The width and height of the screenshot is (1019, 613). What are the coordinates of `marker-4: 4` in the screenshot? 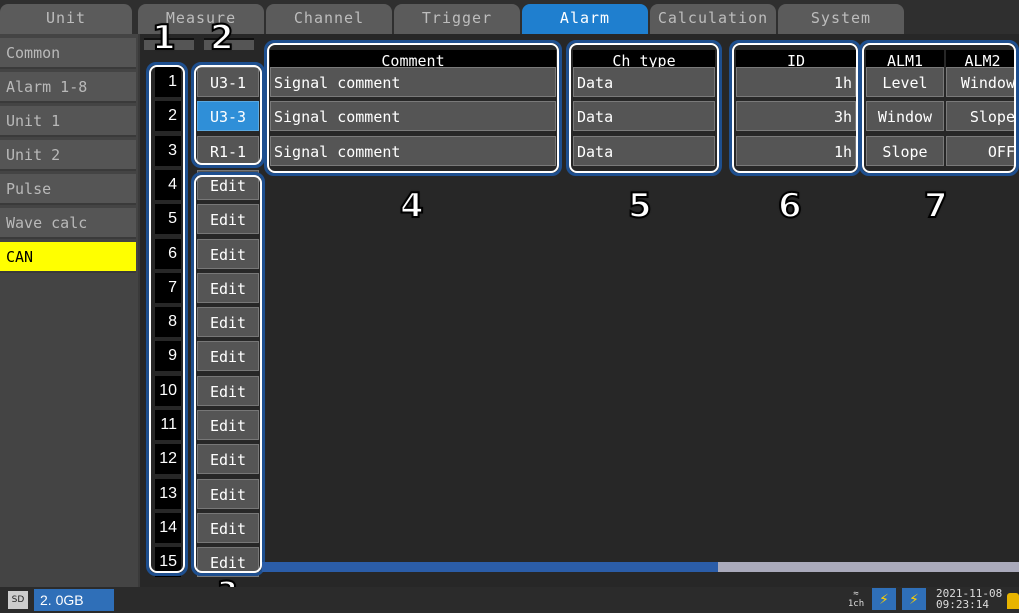 It's located at (412, 206).